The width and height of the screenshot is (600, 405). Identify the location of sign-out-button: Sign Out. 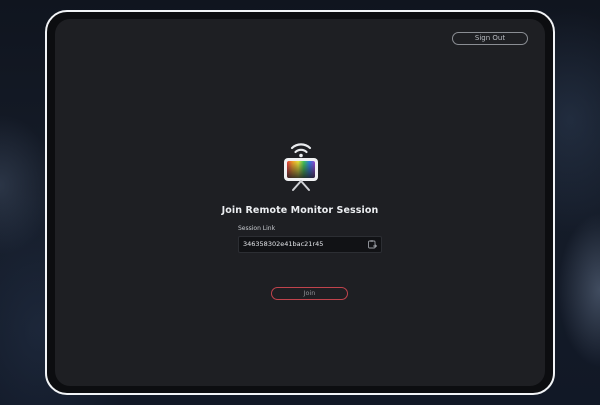
(490, 38).